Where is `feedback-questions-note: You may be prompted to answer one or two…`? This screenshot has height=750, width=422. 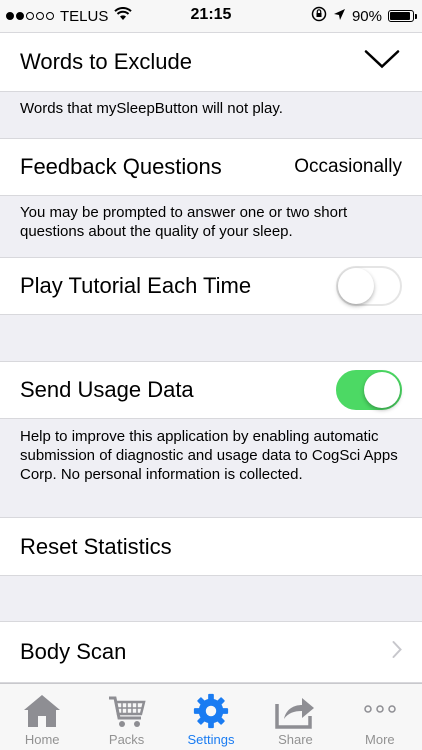 feedback-questions-note: You may be prompted to answer one or two… is located at coordinates (184, 222).